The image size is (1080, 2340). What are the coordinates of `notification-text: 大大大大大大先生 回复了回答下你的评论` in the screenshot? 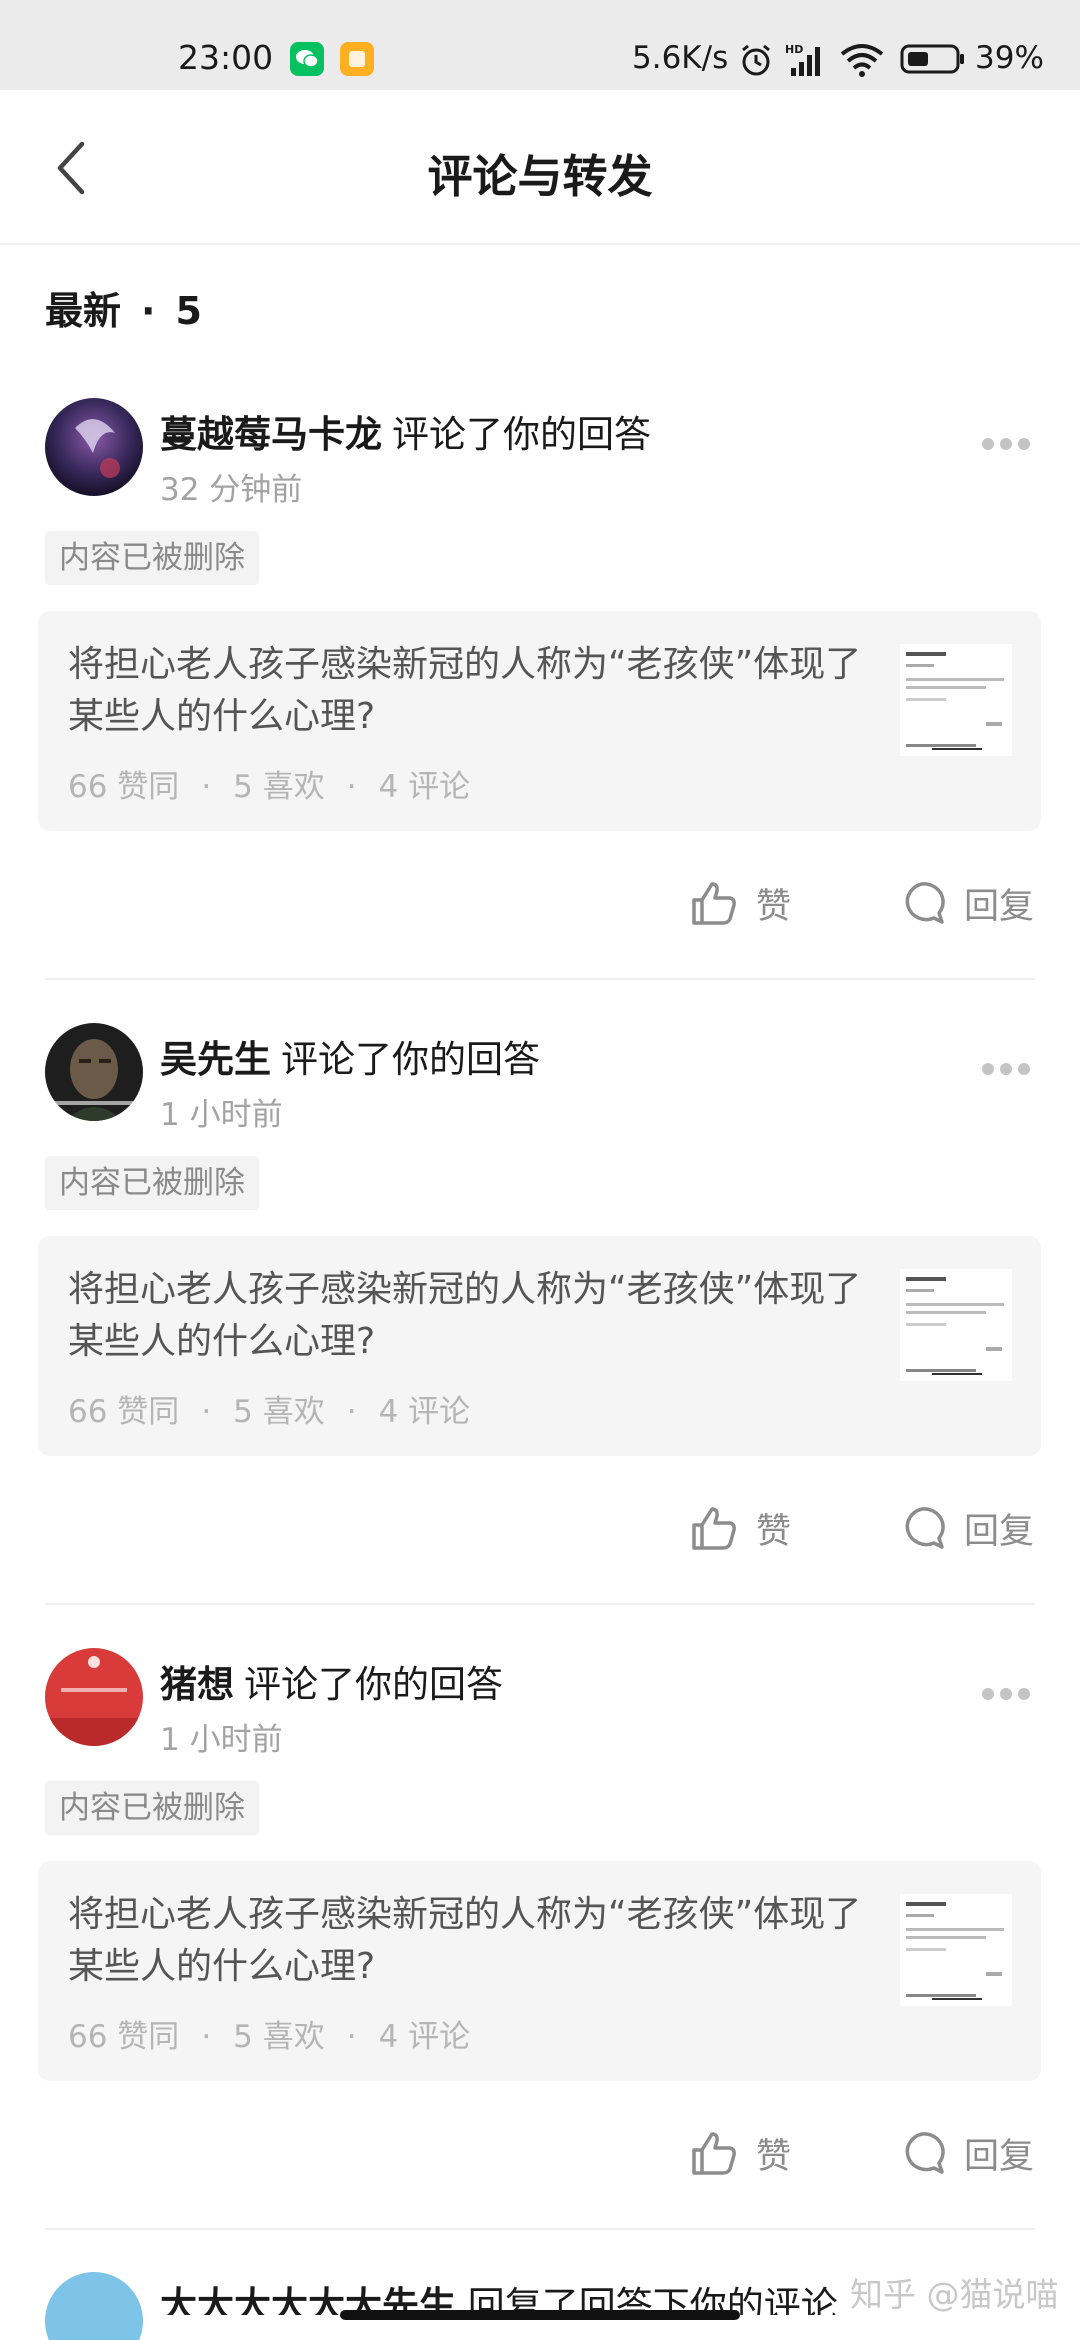 It's located at (499, 2295).